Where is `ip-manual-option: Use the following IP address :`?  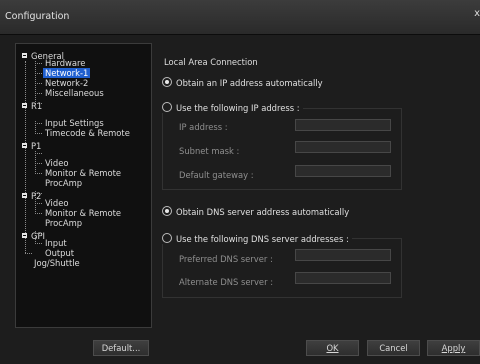
ip-manual-option: Use the following IP address : is located at coordinates (232, 107).